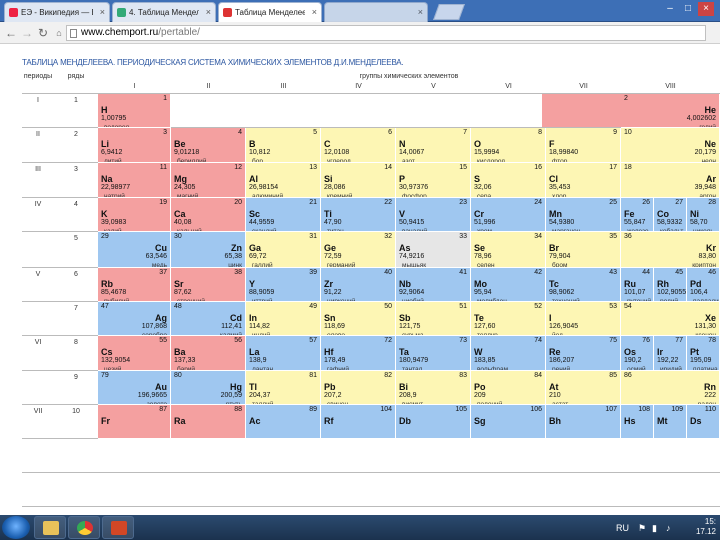  I want to click on tab-pertable-active: Таблица Менделеева | Пе ×, so click(270, 12).